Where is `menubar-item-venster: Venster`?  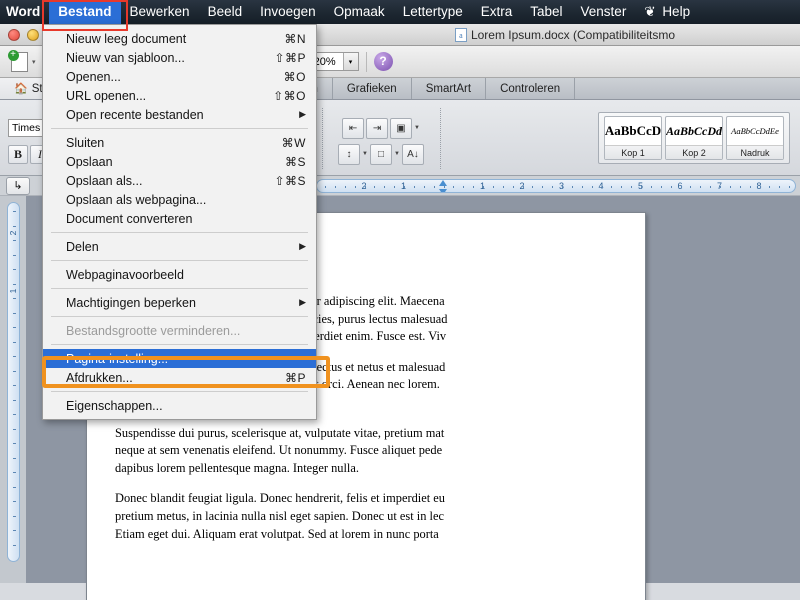 menubar-item-venster: Venster is located at coordinates (604, 12).